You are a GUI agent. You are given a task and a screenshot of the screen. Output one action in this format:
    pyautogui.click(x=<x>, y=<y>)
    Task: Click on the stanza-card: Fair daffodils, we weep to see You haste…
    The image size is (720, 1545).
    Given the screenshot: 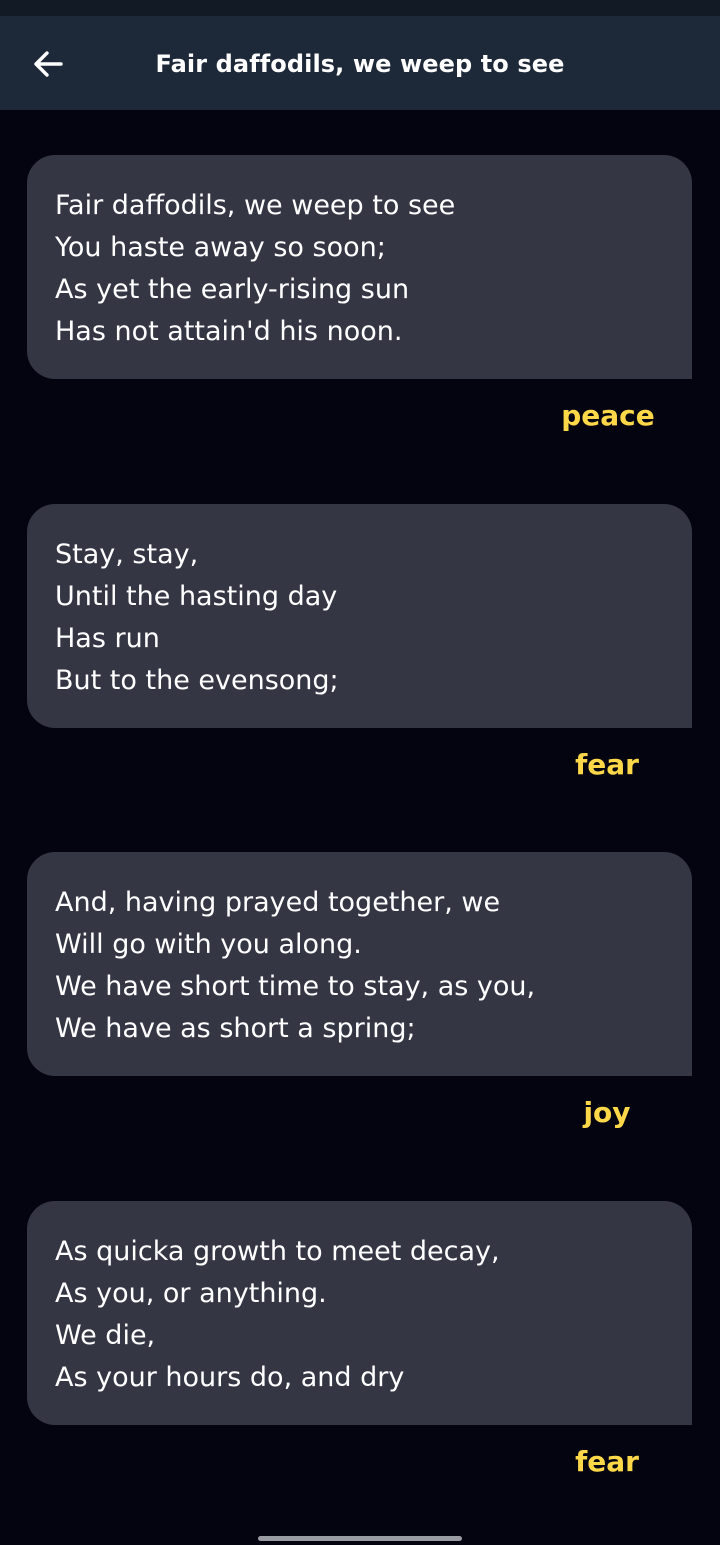 What is the action you would take?
    pyautogui.click(x=359, y=267)
    